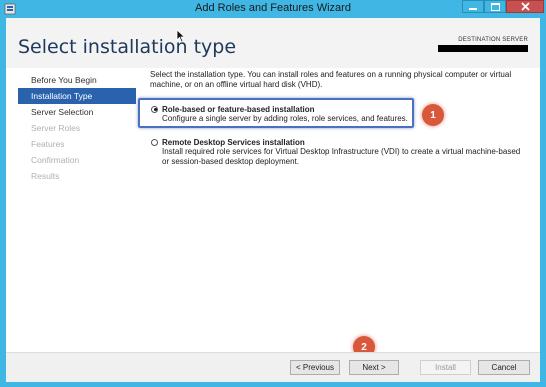  I want to click on close-icon, so click(525, 6).